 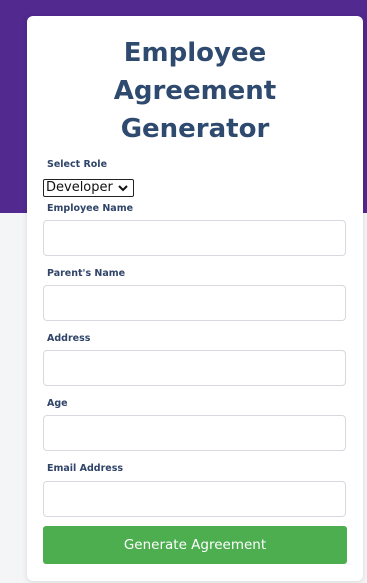 What do you see at coordinates (194, 303) in the screenshot?
I see `parent-name-field` at bounding box center [194, 303].